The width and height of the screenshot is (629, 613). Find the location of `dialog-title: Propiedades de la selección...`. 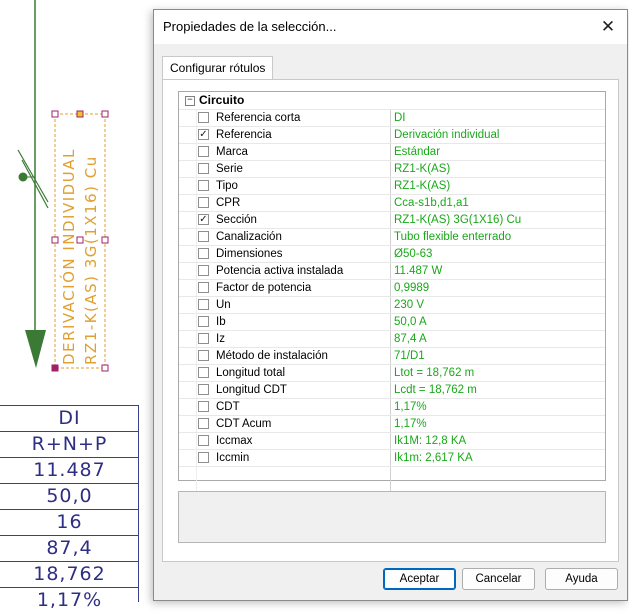

dialog-title: Propiedades de la selección... is located at coordinates (250, 26).